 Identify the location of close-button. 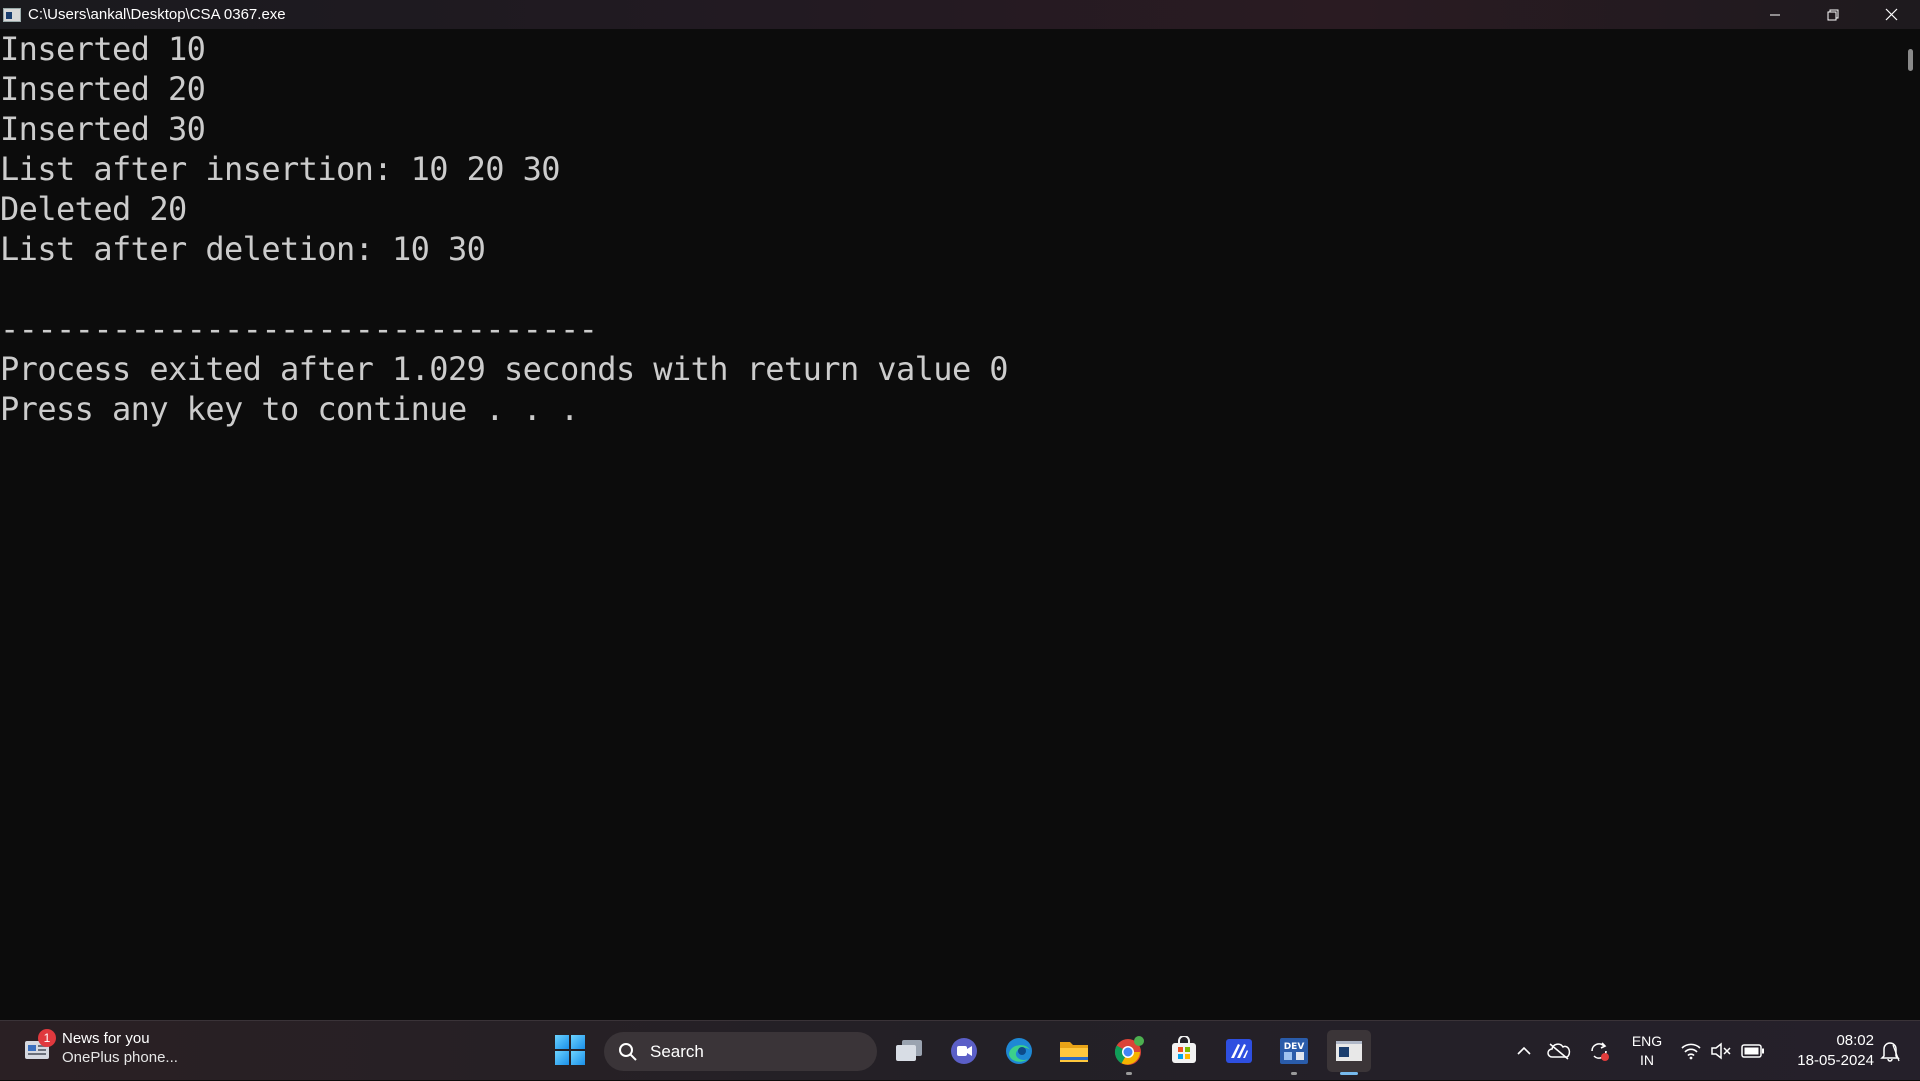
(1891, 14).